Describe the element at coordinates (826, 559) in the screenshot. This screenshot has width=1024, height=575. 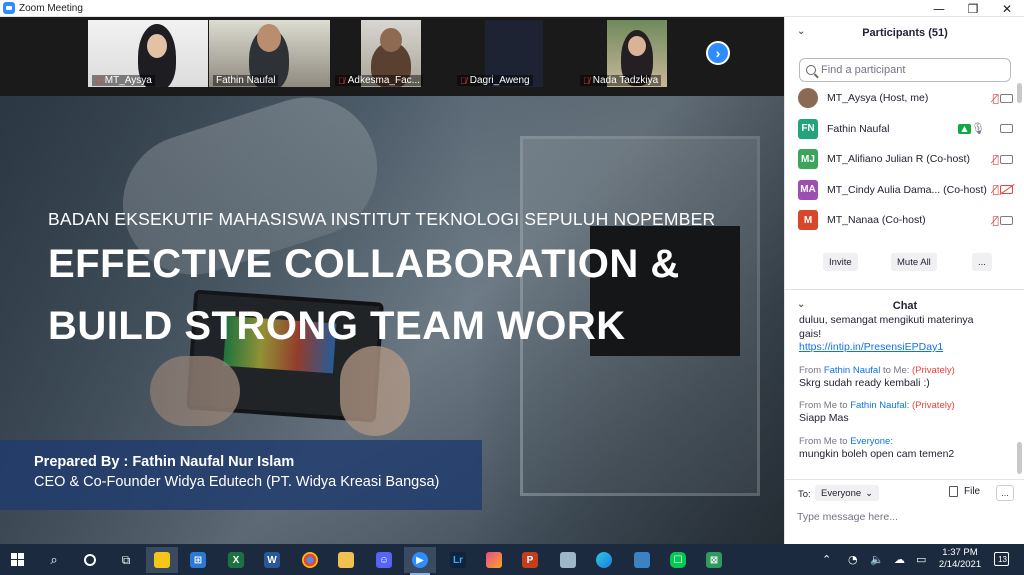
I see `show-hidden-icons: ⌃` at that location.